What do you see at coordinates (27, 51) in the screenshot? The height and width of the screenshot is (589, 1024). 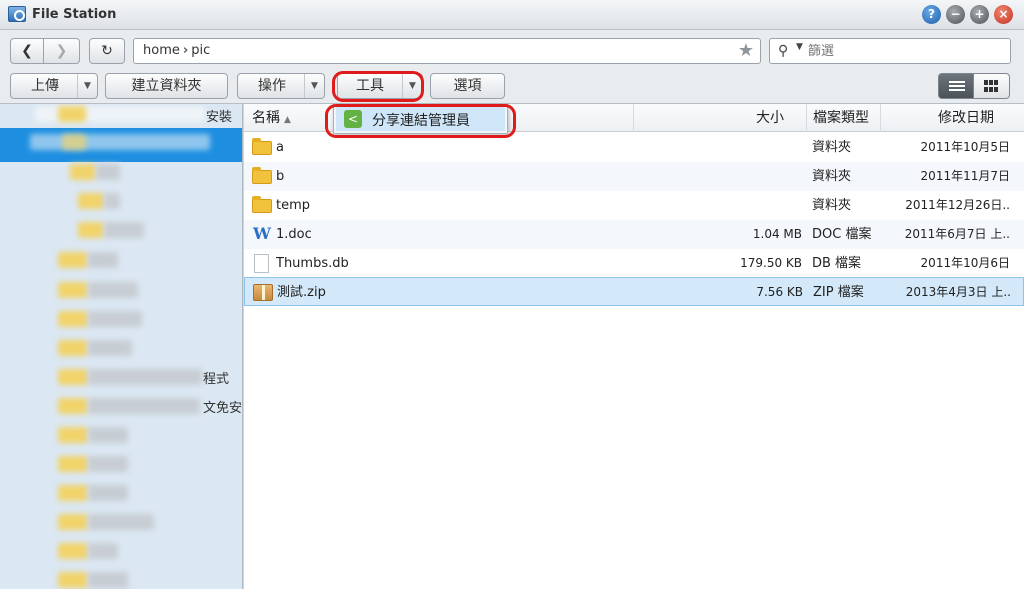 I see `back-button: ❮` at bounding box center [27, 51].